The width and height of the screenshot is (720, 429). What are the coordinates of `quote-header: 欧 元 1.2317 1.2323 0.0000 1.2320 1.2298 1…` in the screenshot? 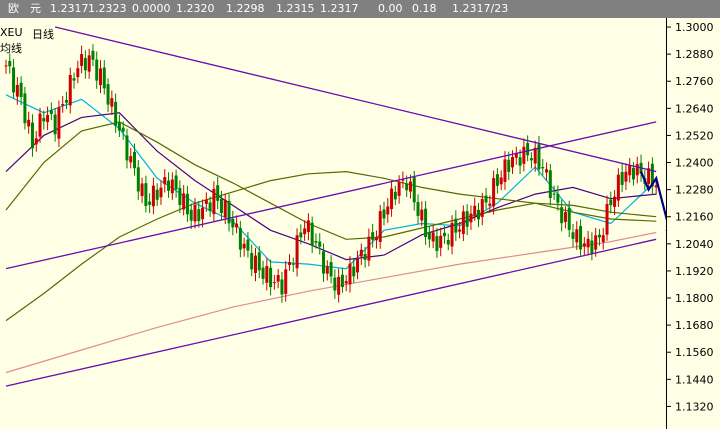 It's located at (360, 9).